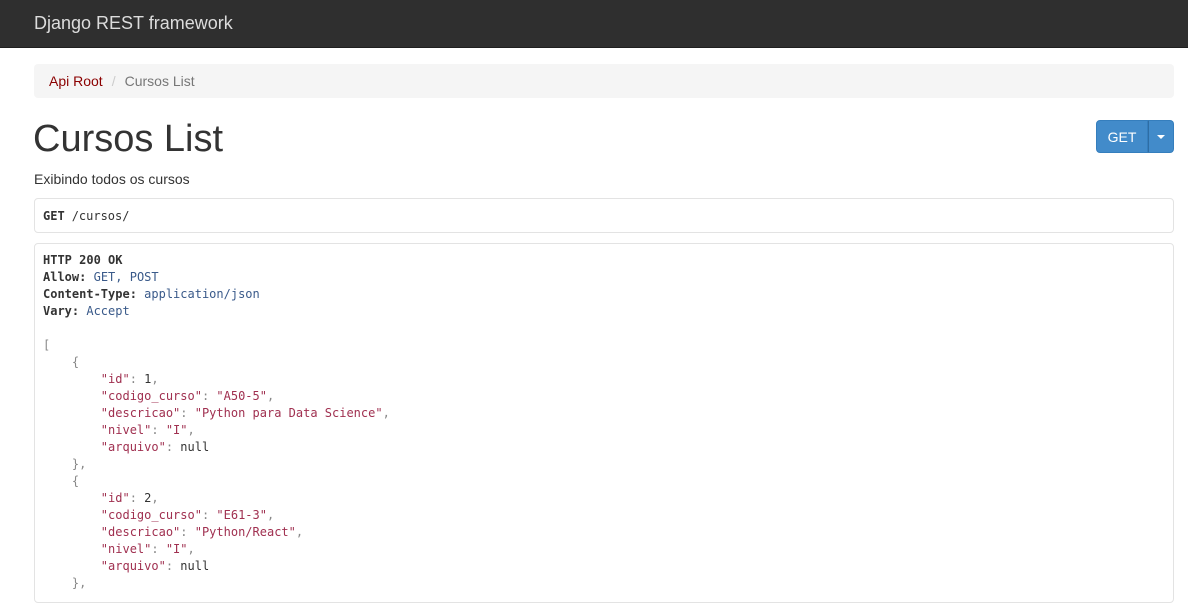  I want to click on get-button-group: GET, so click(1135, 136).